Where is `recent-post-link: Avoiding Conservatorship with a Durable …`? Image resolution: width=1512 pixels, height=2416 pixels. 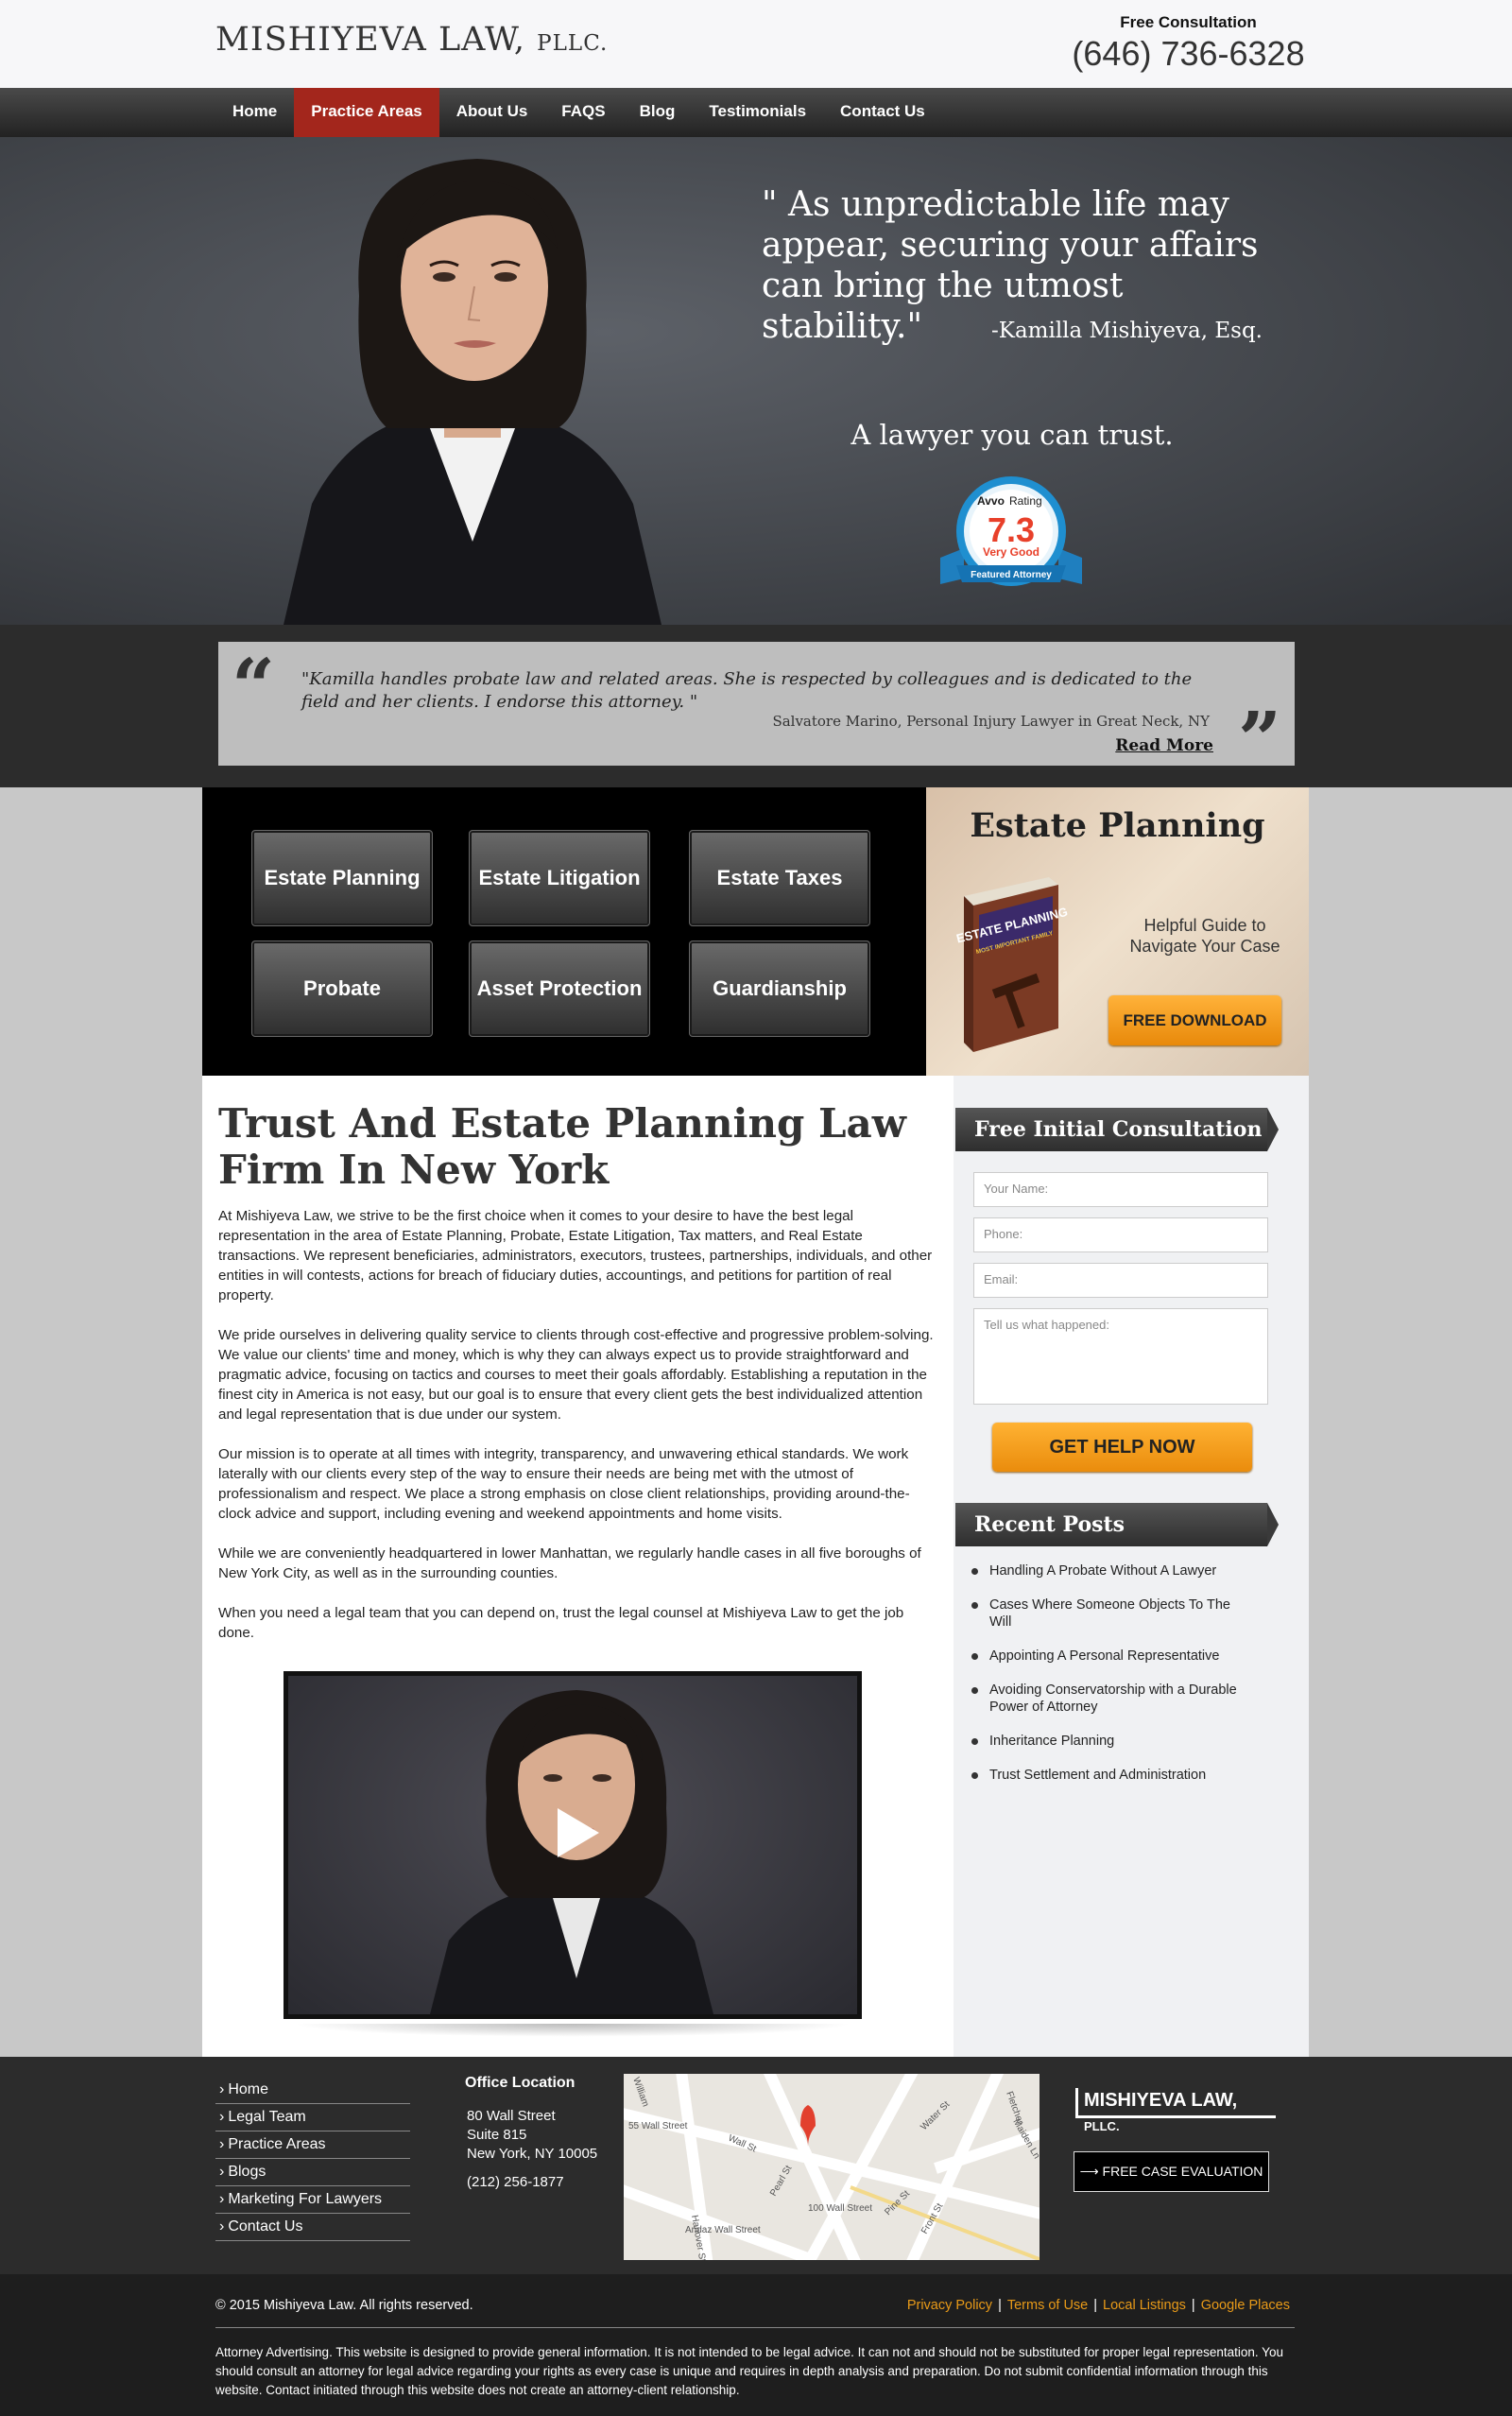 recent-post-link: Avoiding Conservatorship with a Durable … is located at coordinates (1109, 1699).